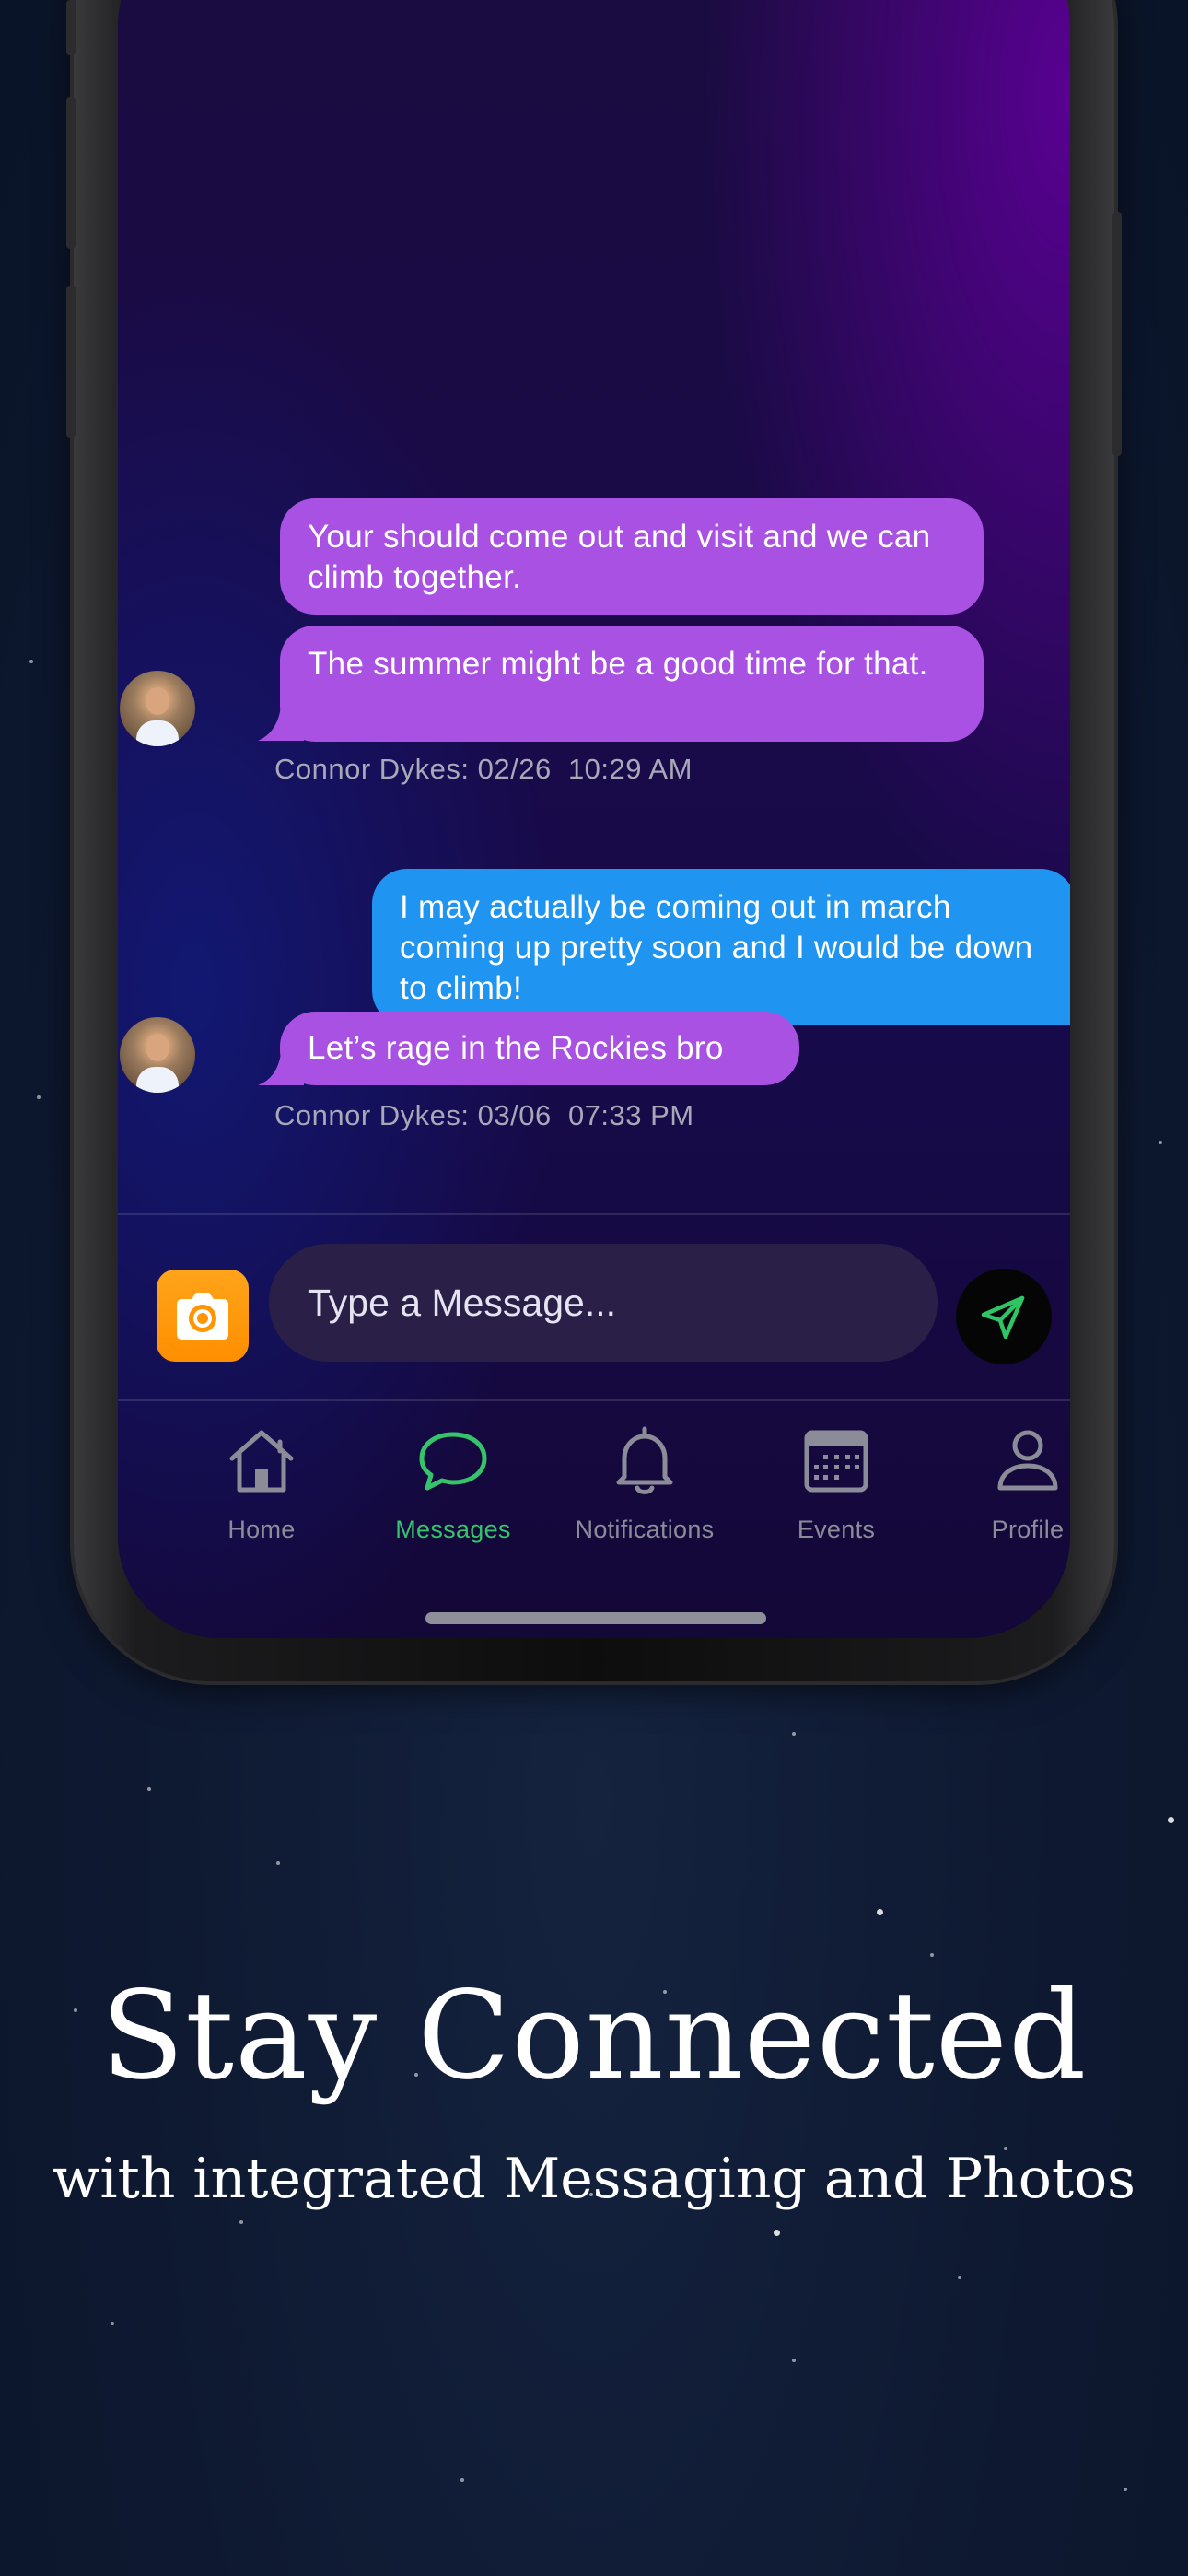 Image resolution: width=1188 pixels, height=2576 pixels. Describe the element at coordinates (603, 1303) in the screenshot. I see `message-input` at that location.